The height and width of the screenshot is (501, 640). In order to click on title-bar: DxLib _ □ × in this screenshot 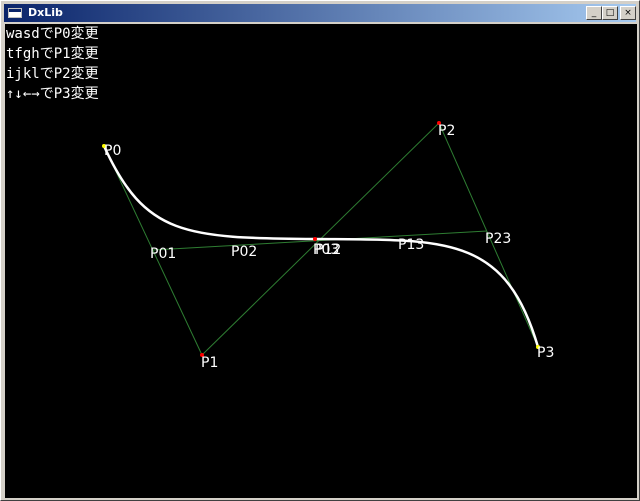, I will do `click(320, 13)`.